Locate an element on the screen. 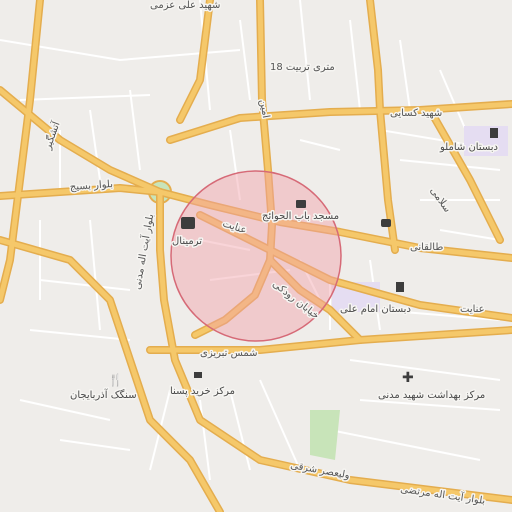  restaurant-icon: 🍴 is located at coordinates (115, 380).